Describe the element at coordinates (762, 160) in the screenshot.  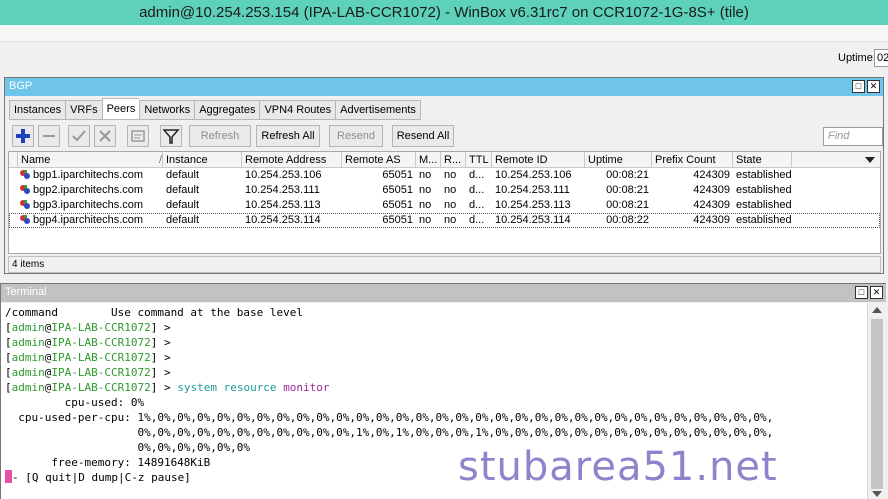
I see `header-state: State` at that location.